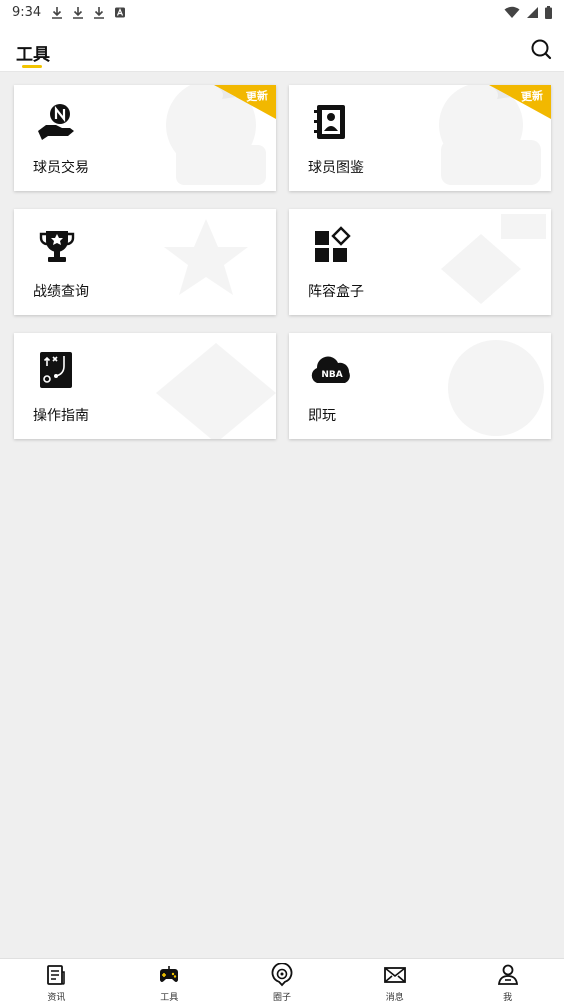  What do you see at coordinates (27, 12) in the screenshot?
I see `status-time: 9:34` at bounding box center [27, 12].